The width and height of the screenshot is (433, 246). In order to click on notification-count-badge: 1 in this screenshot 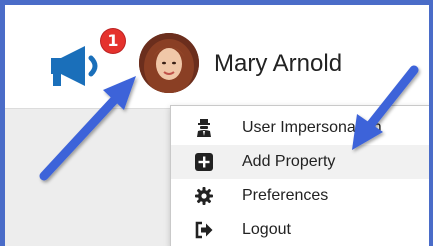, I will do `click(113, 41)`.